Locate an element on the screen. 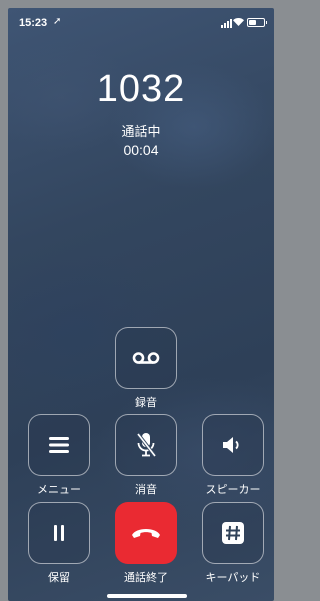  speaker-icon is located at coordinates (231, 445).